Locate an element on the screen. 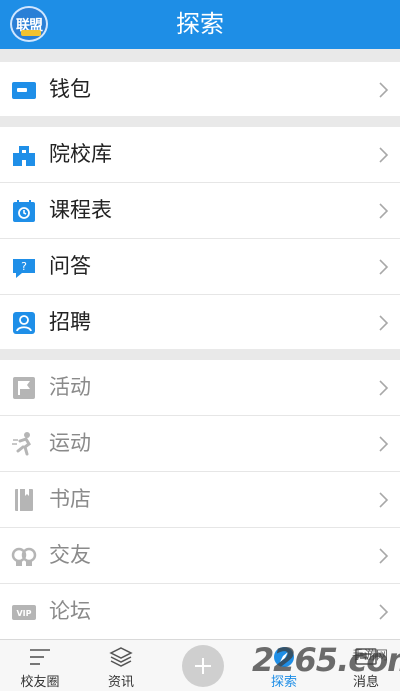 This screenshot has height=691, width=400. tab-news: 资讯 is located at coordinates (121, 665).